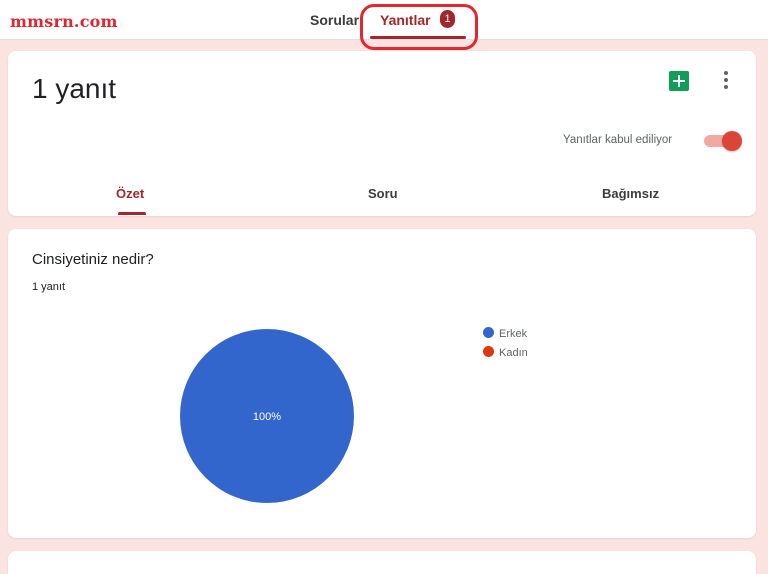  I want to click on tab-questions: Sorular, so click(334, 20).